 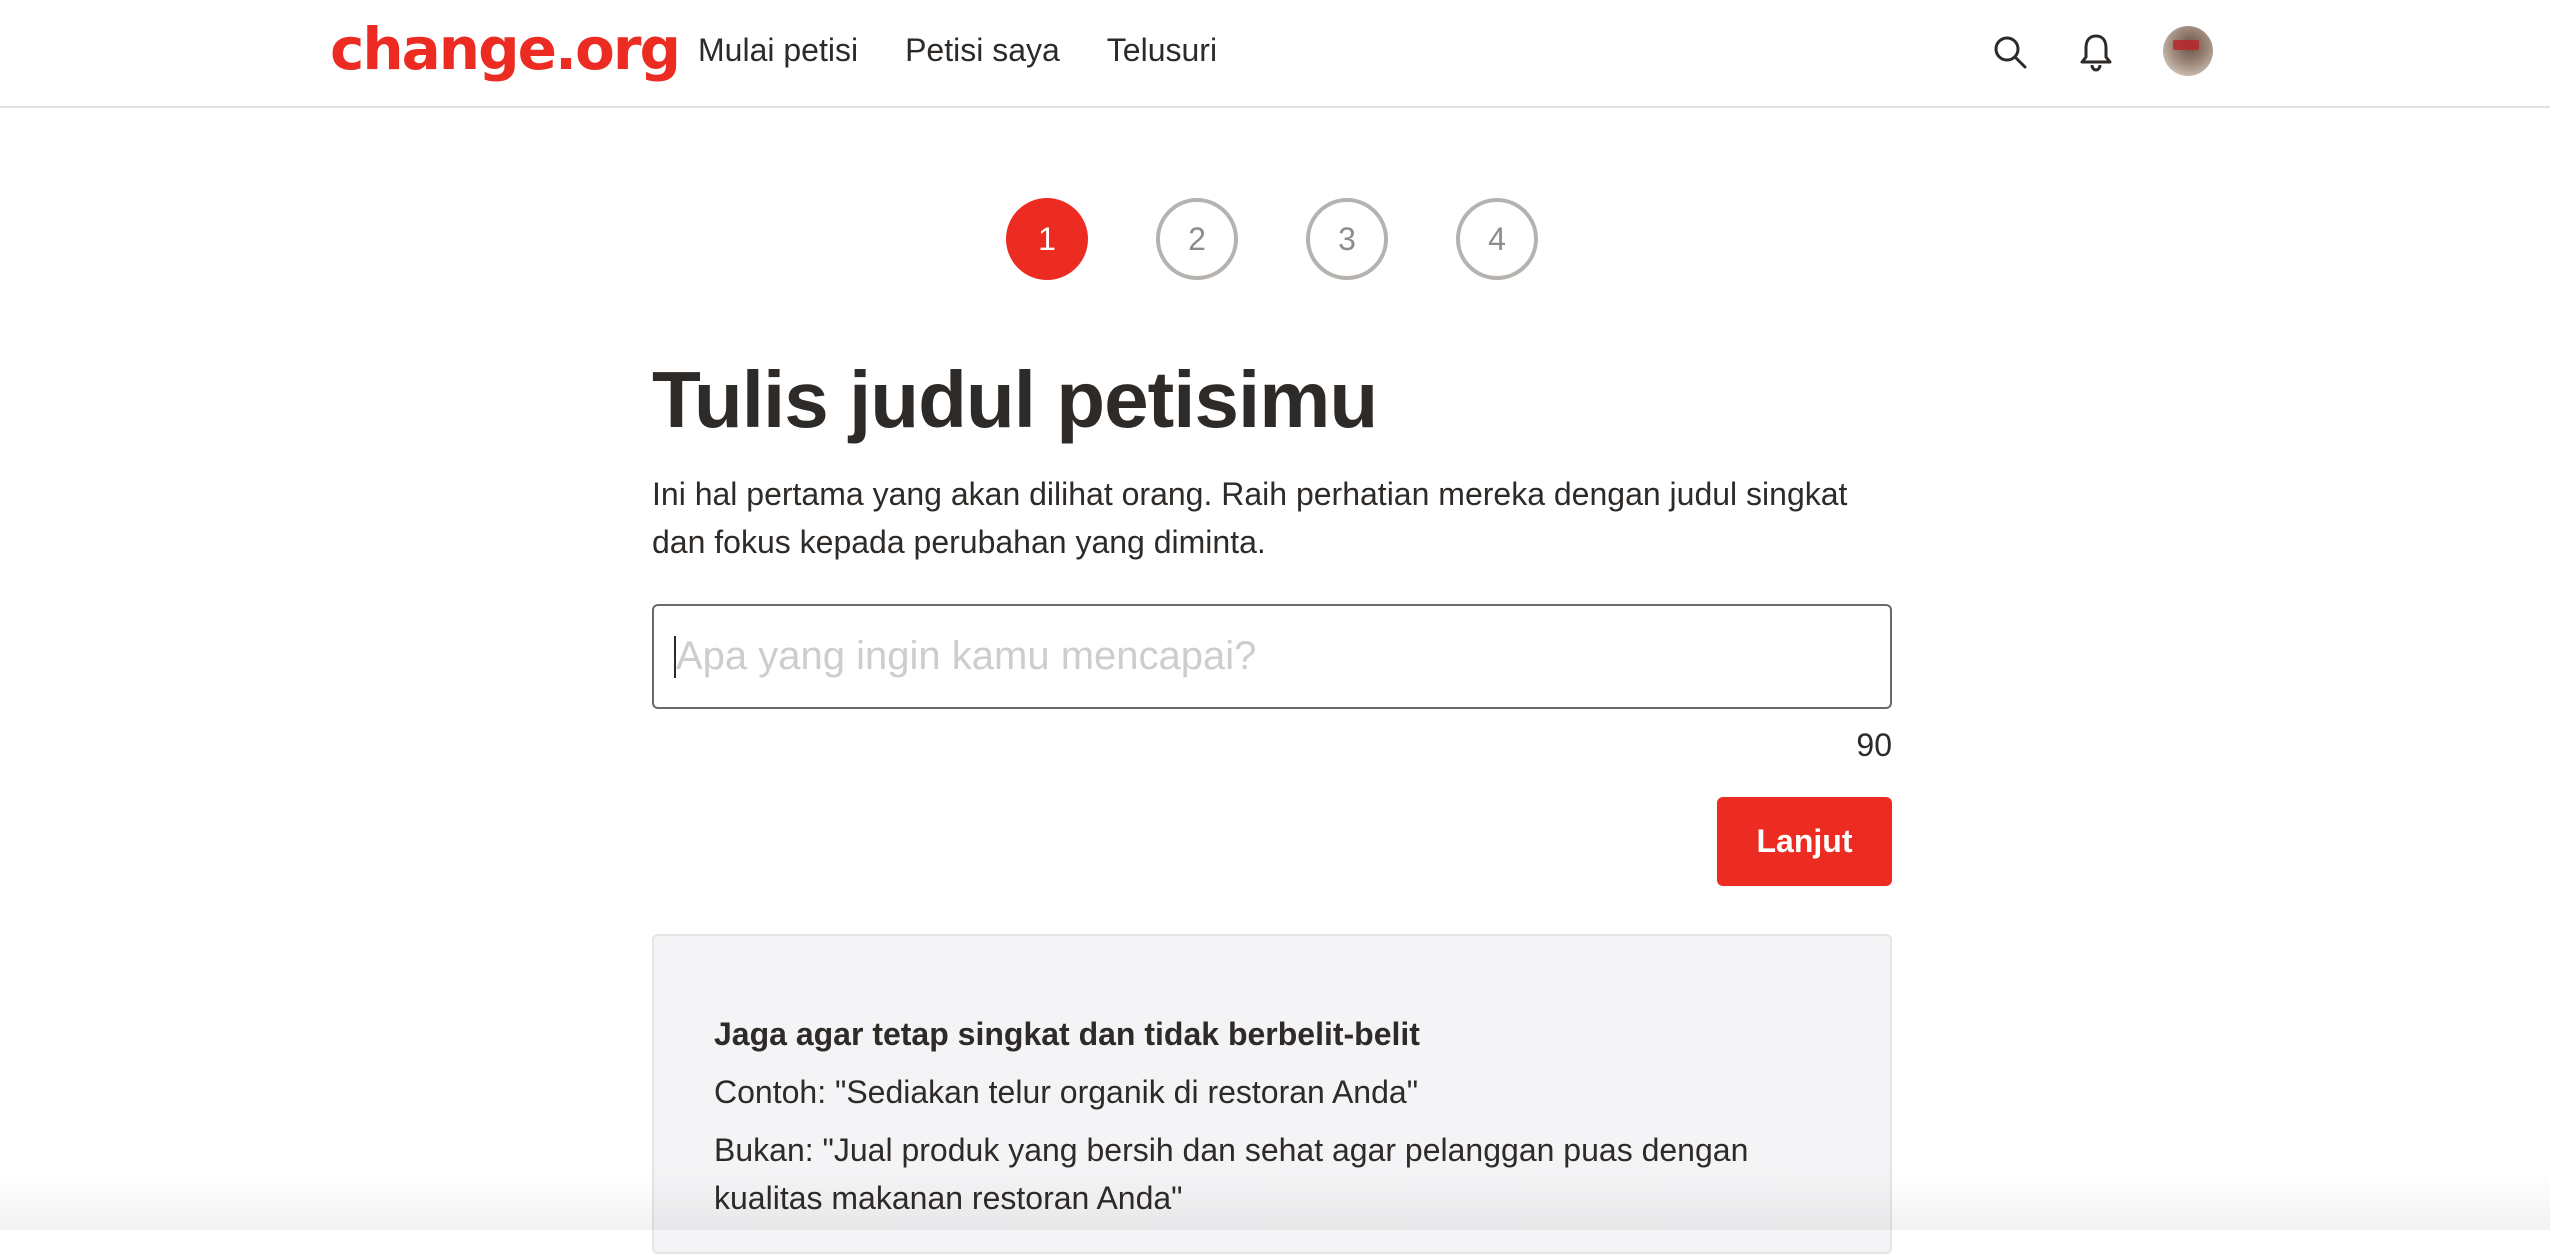 What do you see at coordinates (2096, 52) in the screenshot?
I see `bell-icon` at bounding box center [2096, 52].